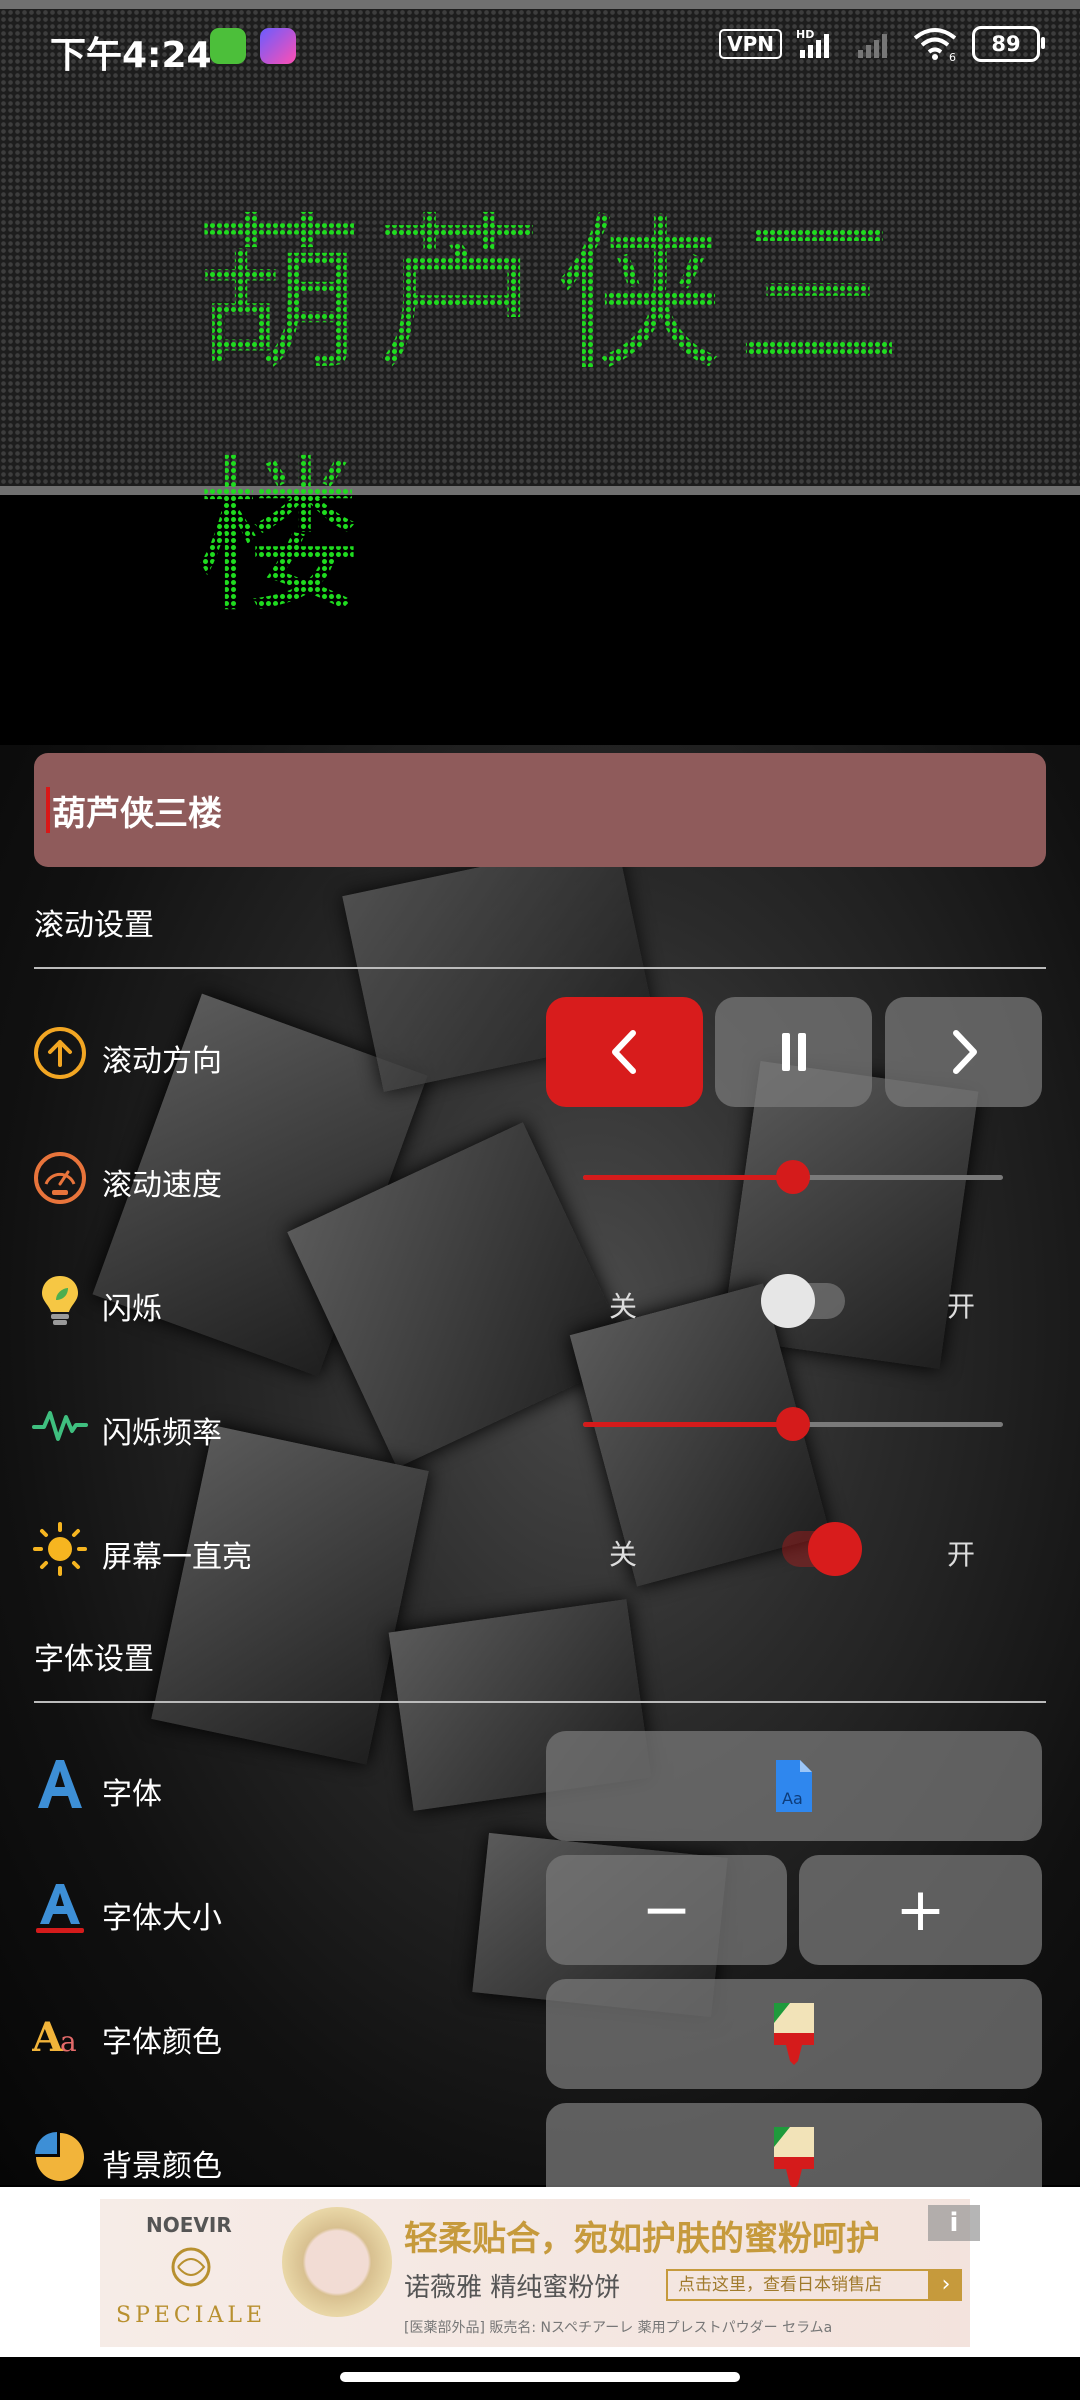  I want to click on pause-icon, so click(793, 1052).